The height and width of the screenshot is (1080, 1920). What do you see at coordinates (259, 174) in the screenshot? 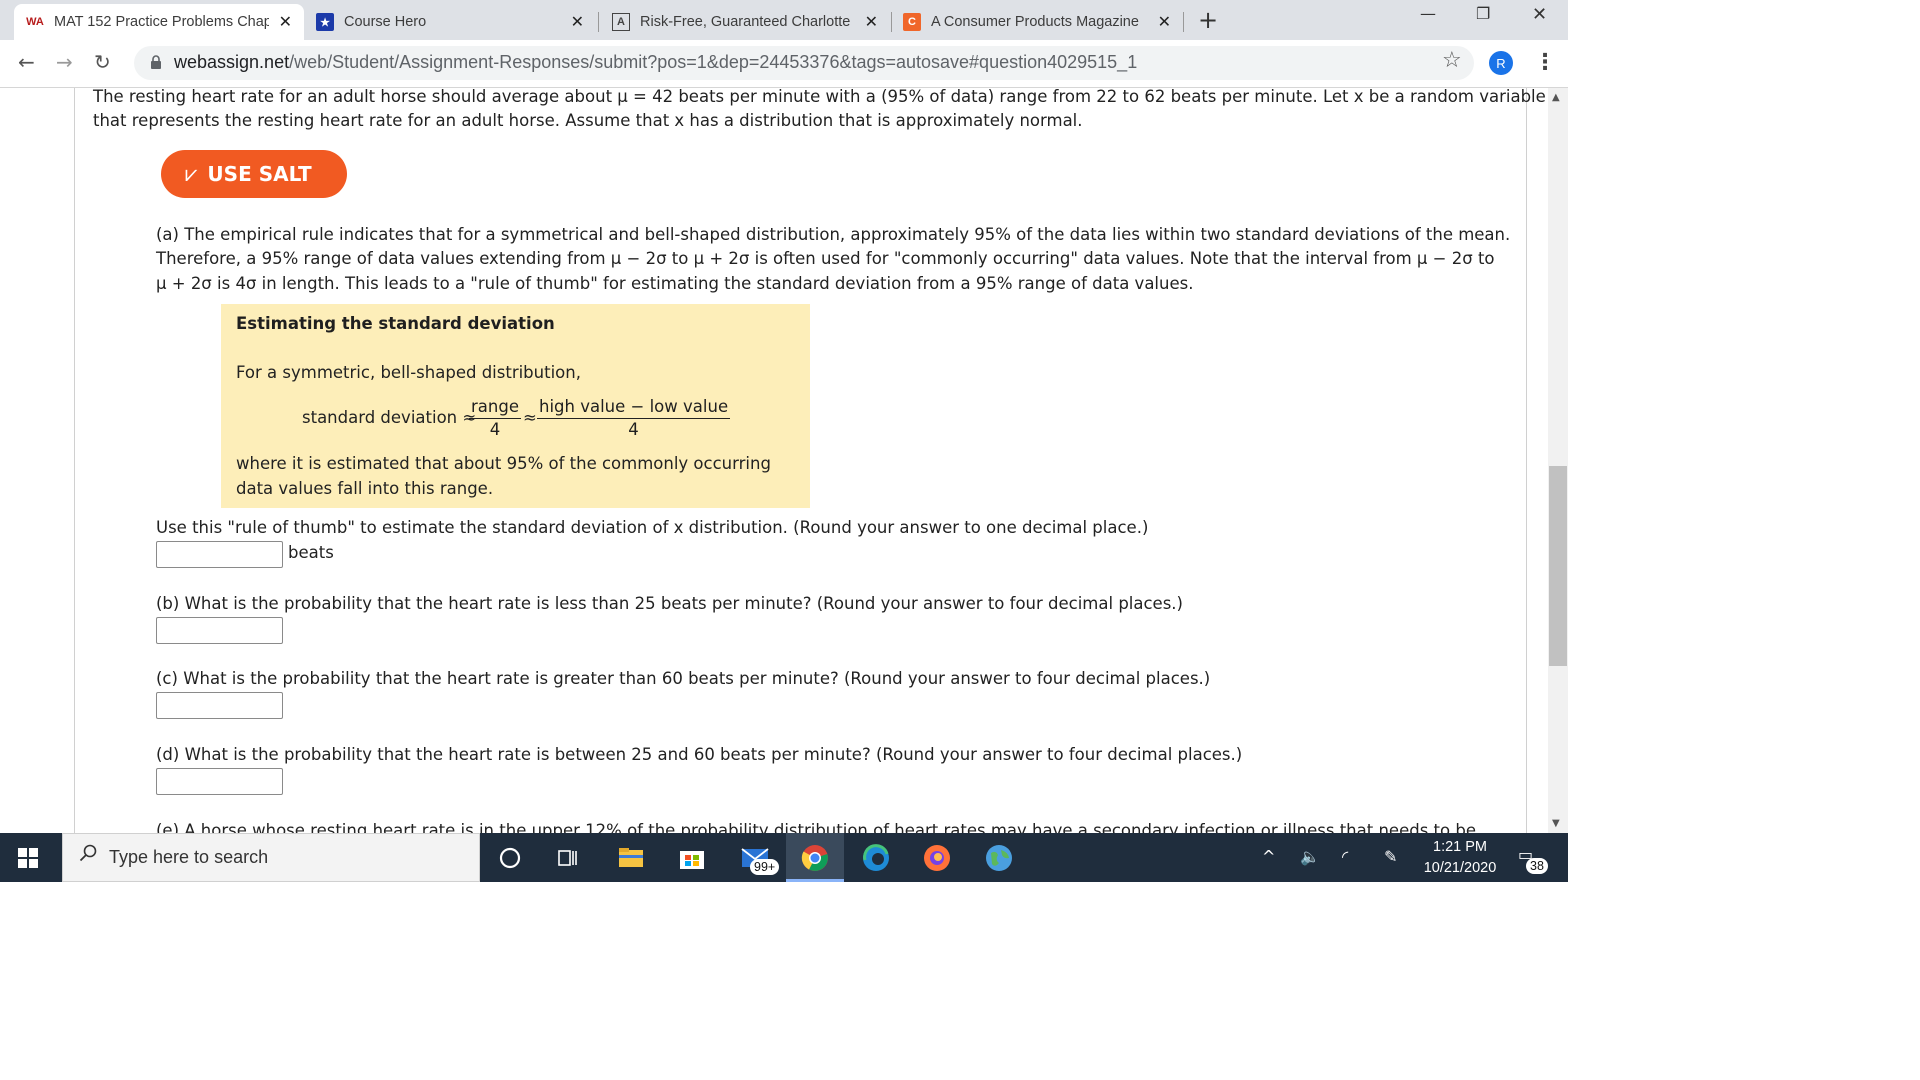
I see `salt-label: USE SALT` at bounding box center [259, 174].